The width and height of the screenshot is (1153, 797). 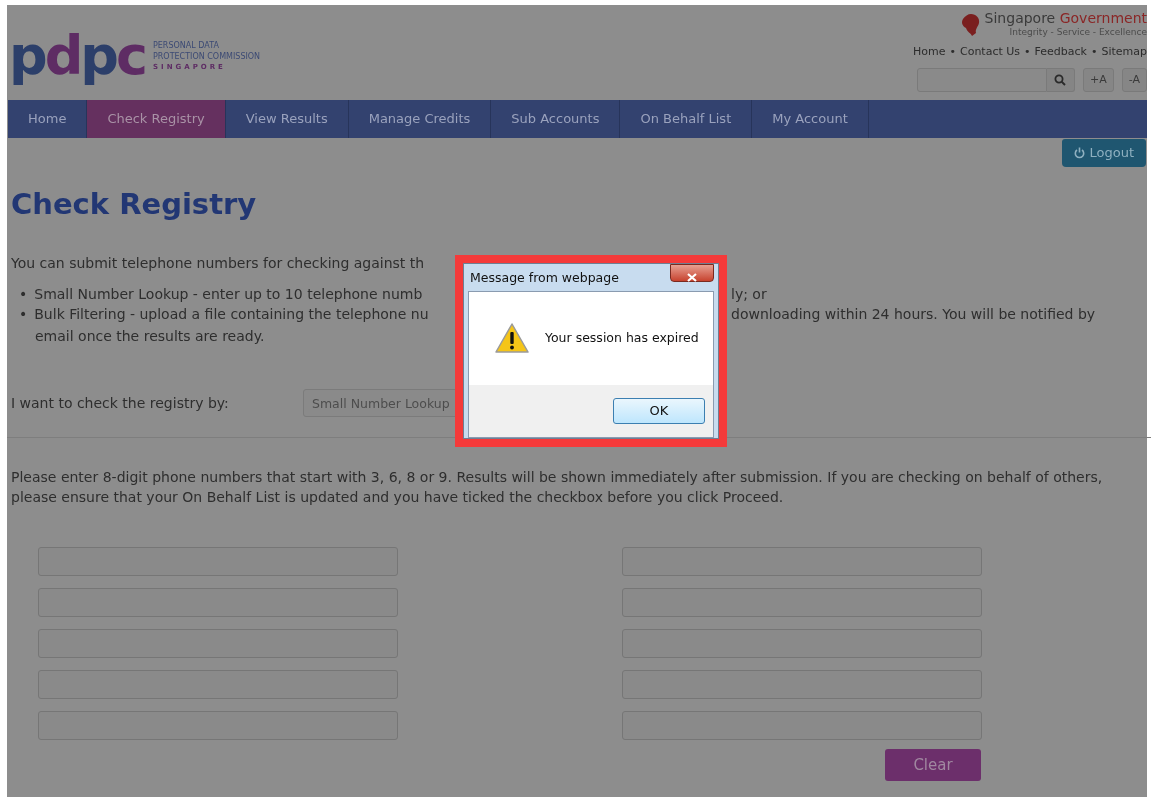 I want to click on nav-tab: View Results, so click(x=287, y=119).